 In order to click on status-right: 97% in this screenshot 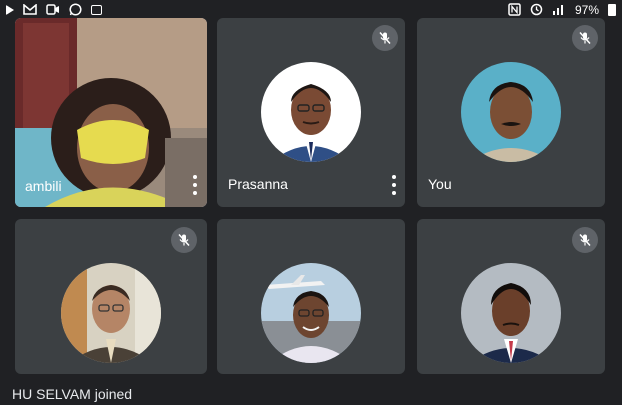, I will do `click(562, 10)`.